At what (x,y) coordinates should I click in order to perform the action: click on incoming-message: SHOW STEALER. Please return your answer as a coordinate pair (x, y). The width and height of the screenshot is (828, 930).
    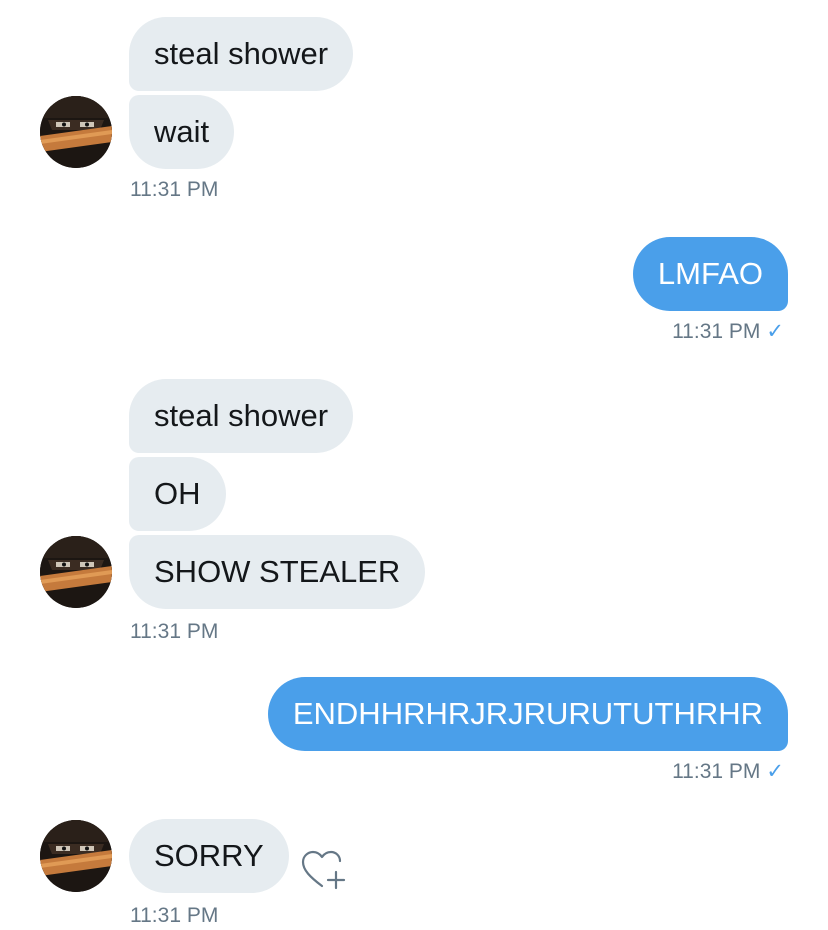
    Looking at the image, I should click on (277, 572).